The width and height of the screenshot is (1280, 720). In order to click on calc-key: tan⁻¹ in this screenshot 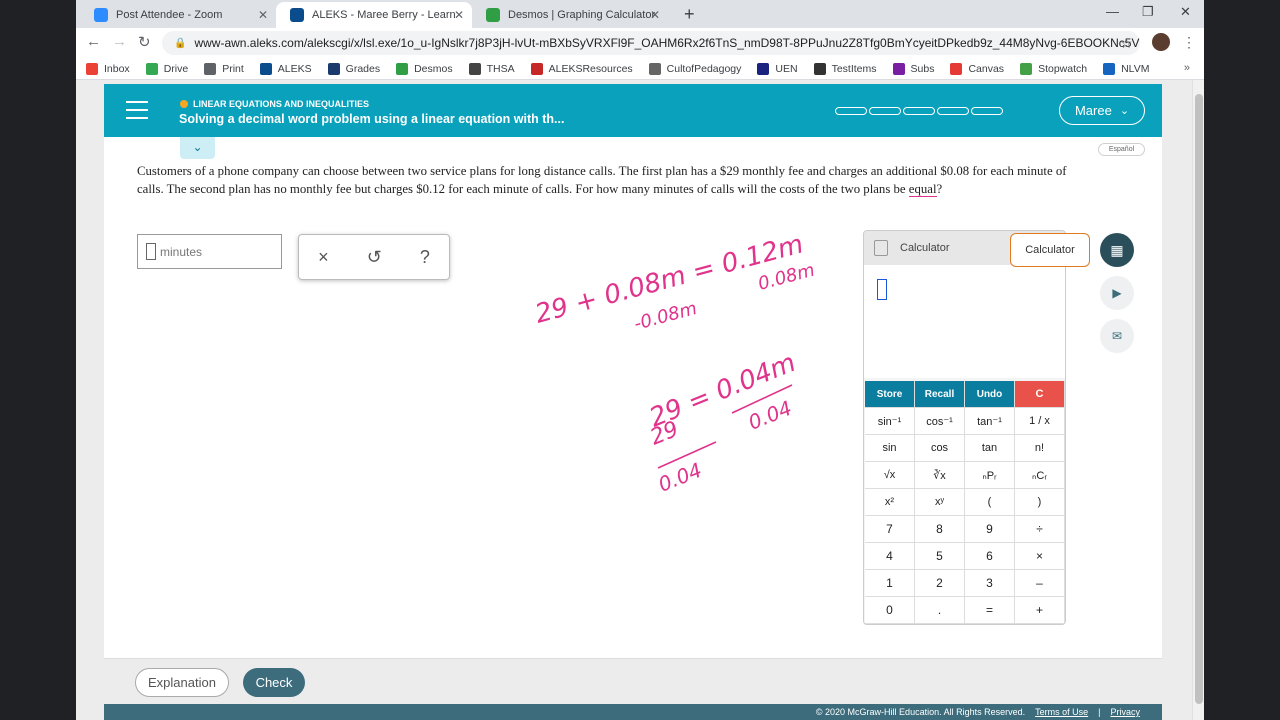, I will do `click(990, 421)`.